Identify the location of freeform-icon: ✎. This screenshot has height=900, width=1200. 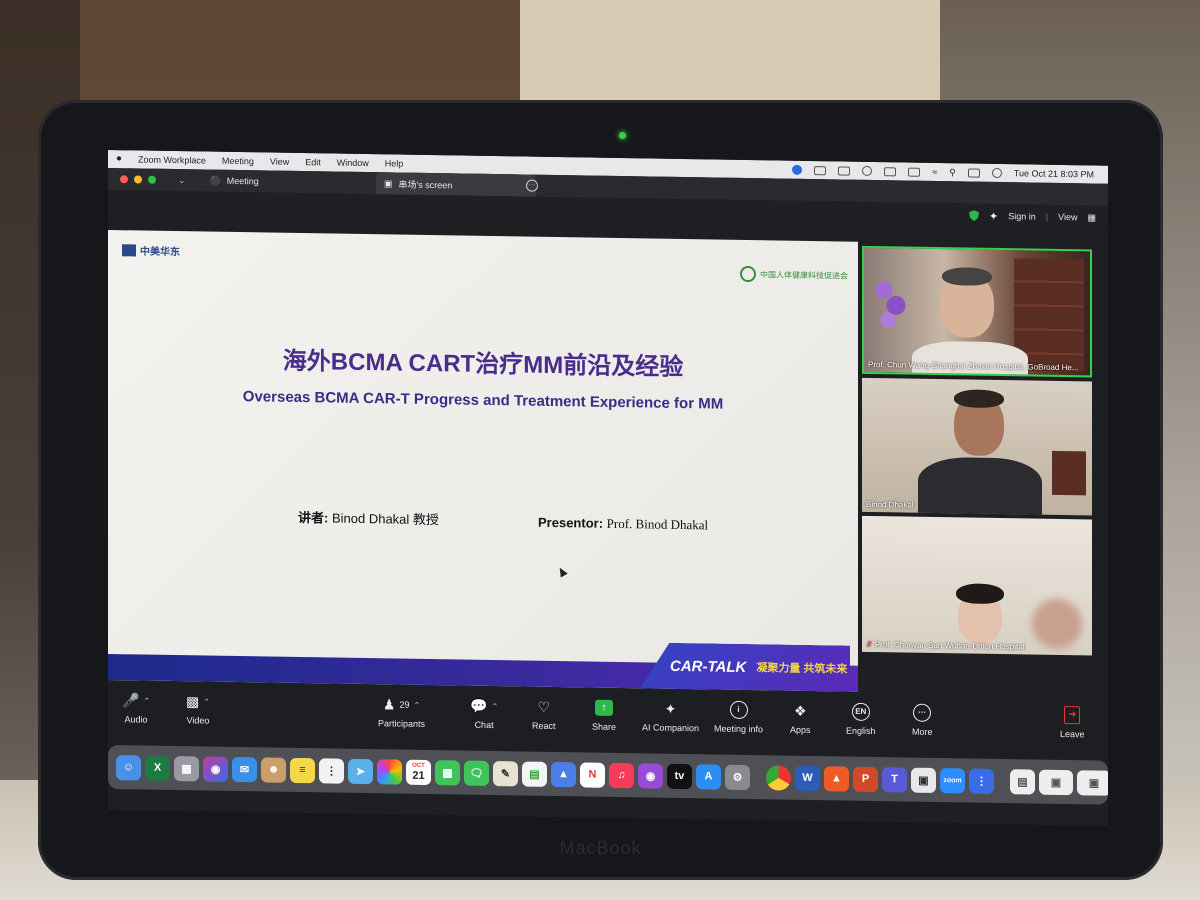
(505, 773).